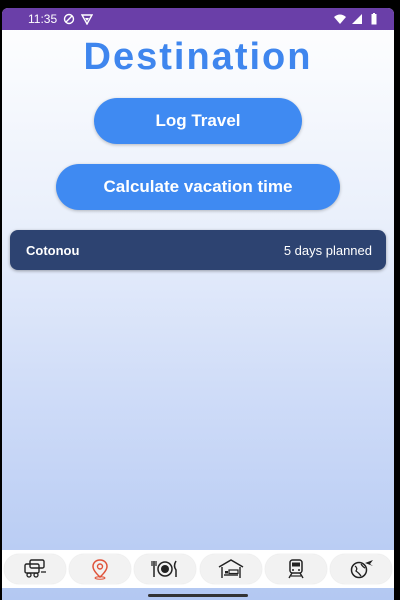 This screenshot has height=600, width=400. I want to click on nav-accommodation, so click(230, 569).